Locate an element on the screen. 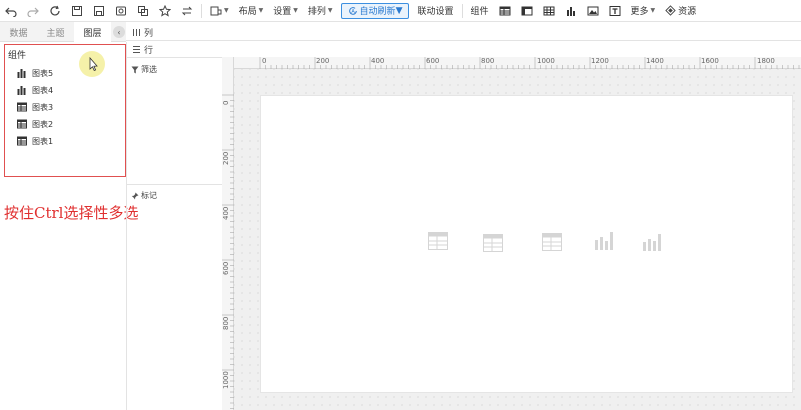  linkage-settings-label: 联动设置 is located at coordinates (435, 12).